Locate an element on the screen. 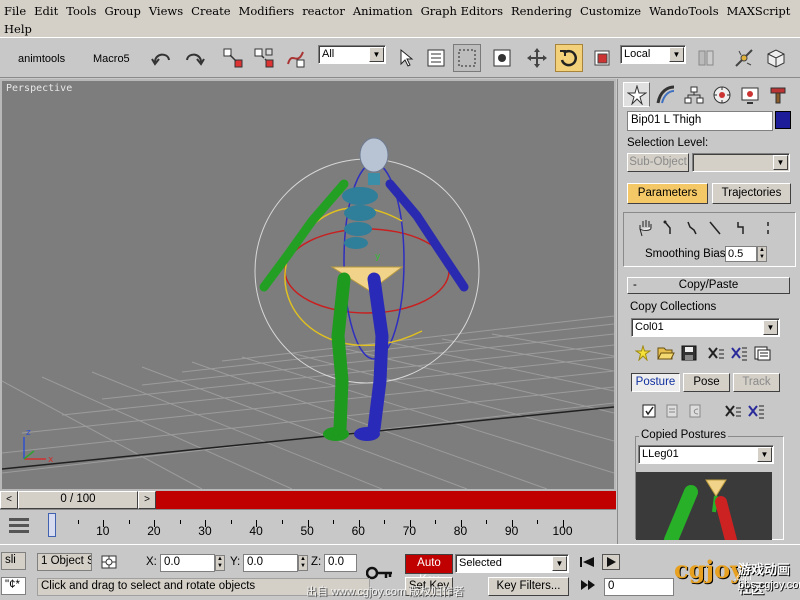  trajectories-button: Trajectories is located at coordinates (751, 193).